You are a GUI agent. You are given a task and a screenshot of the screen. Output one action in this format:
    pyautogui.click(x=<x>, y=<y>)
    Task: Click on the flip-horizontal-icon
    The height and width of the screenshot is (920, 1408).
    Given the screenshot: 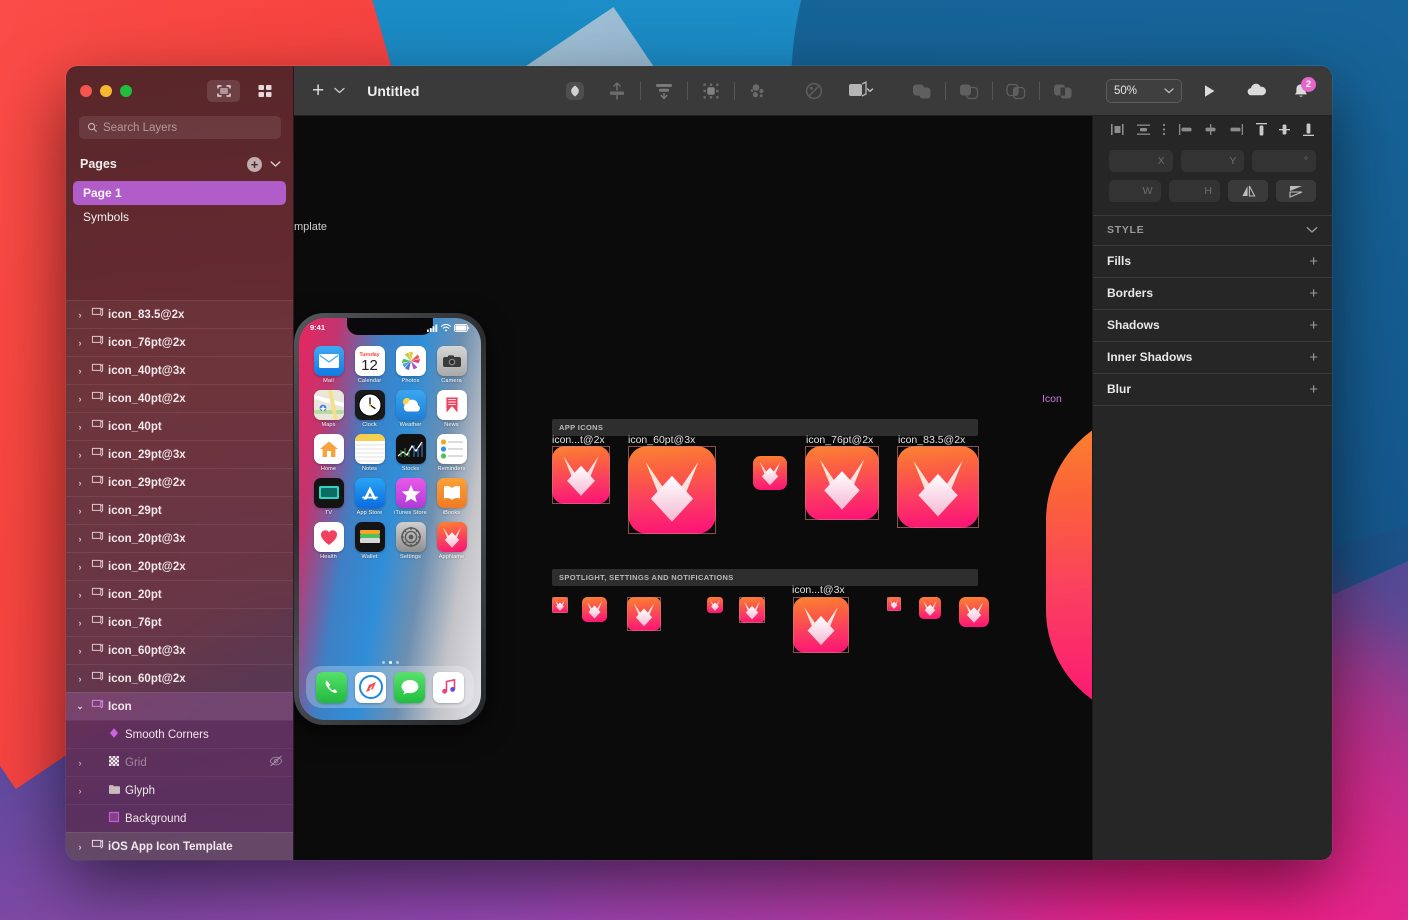 What is the action you would take?
    pyautogui.click(x=1248, y=191)
    